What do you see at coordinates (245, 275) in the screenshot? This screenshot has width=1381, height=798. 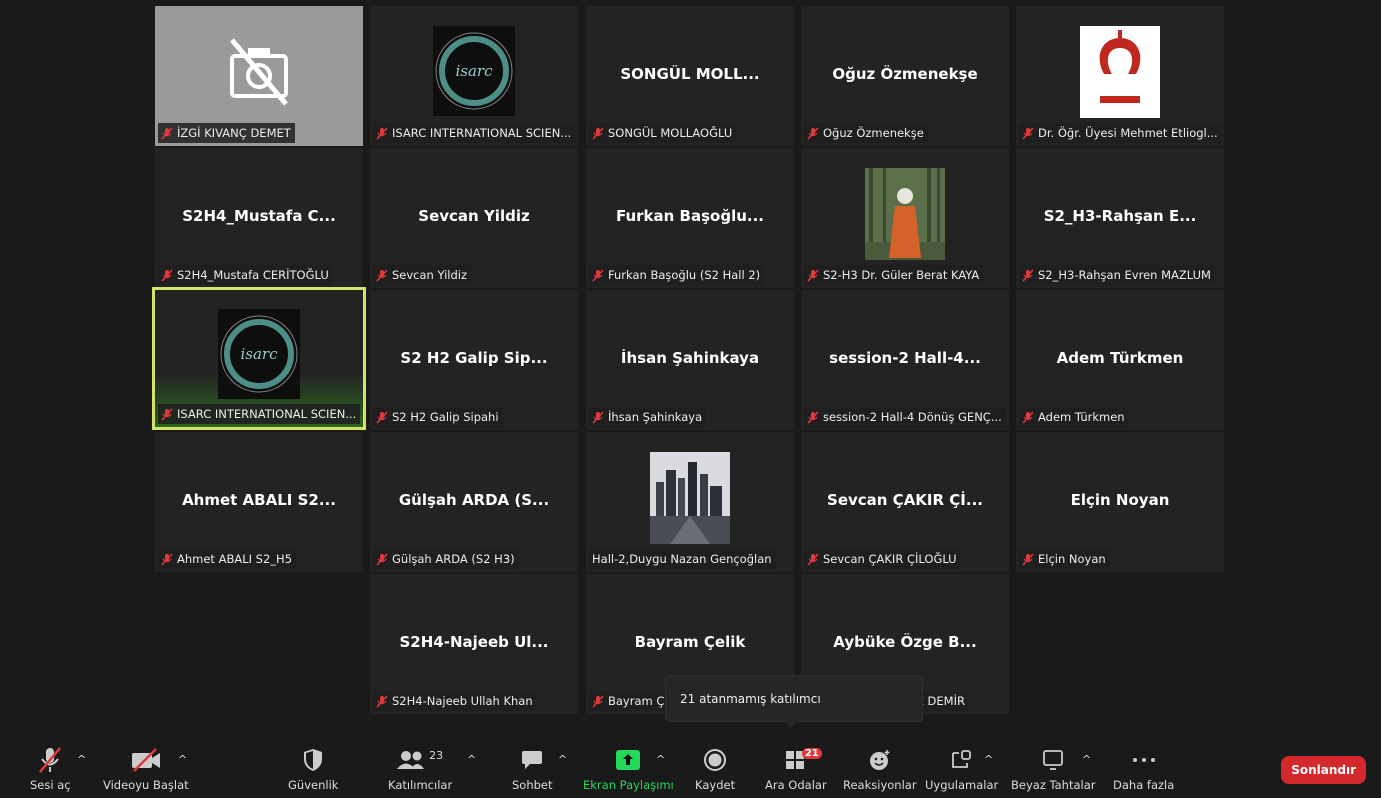 I see `participant-name-label: S2H4_Mustafa CERİTOĞLU` at bounding box center [245, 275].